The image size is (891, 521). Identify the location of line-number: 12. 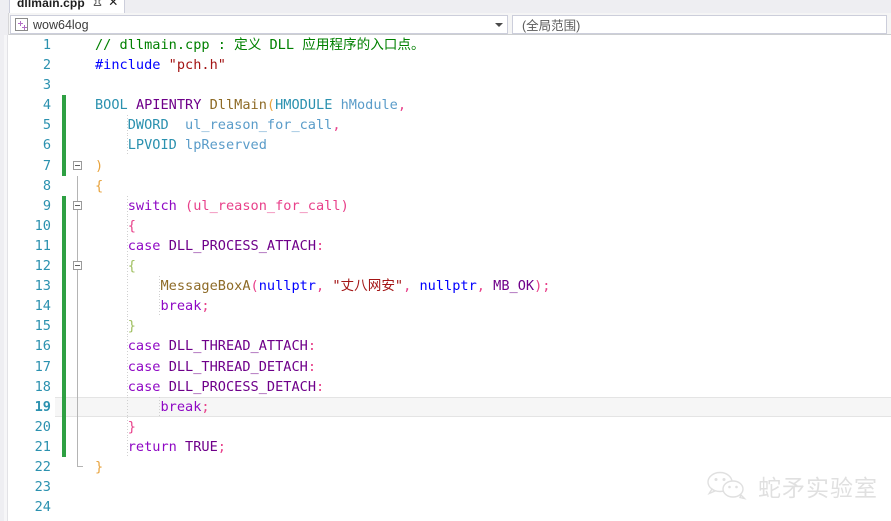
(42, 266).